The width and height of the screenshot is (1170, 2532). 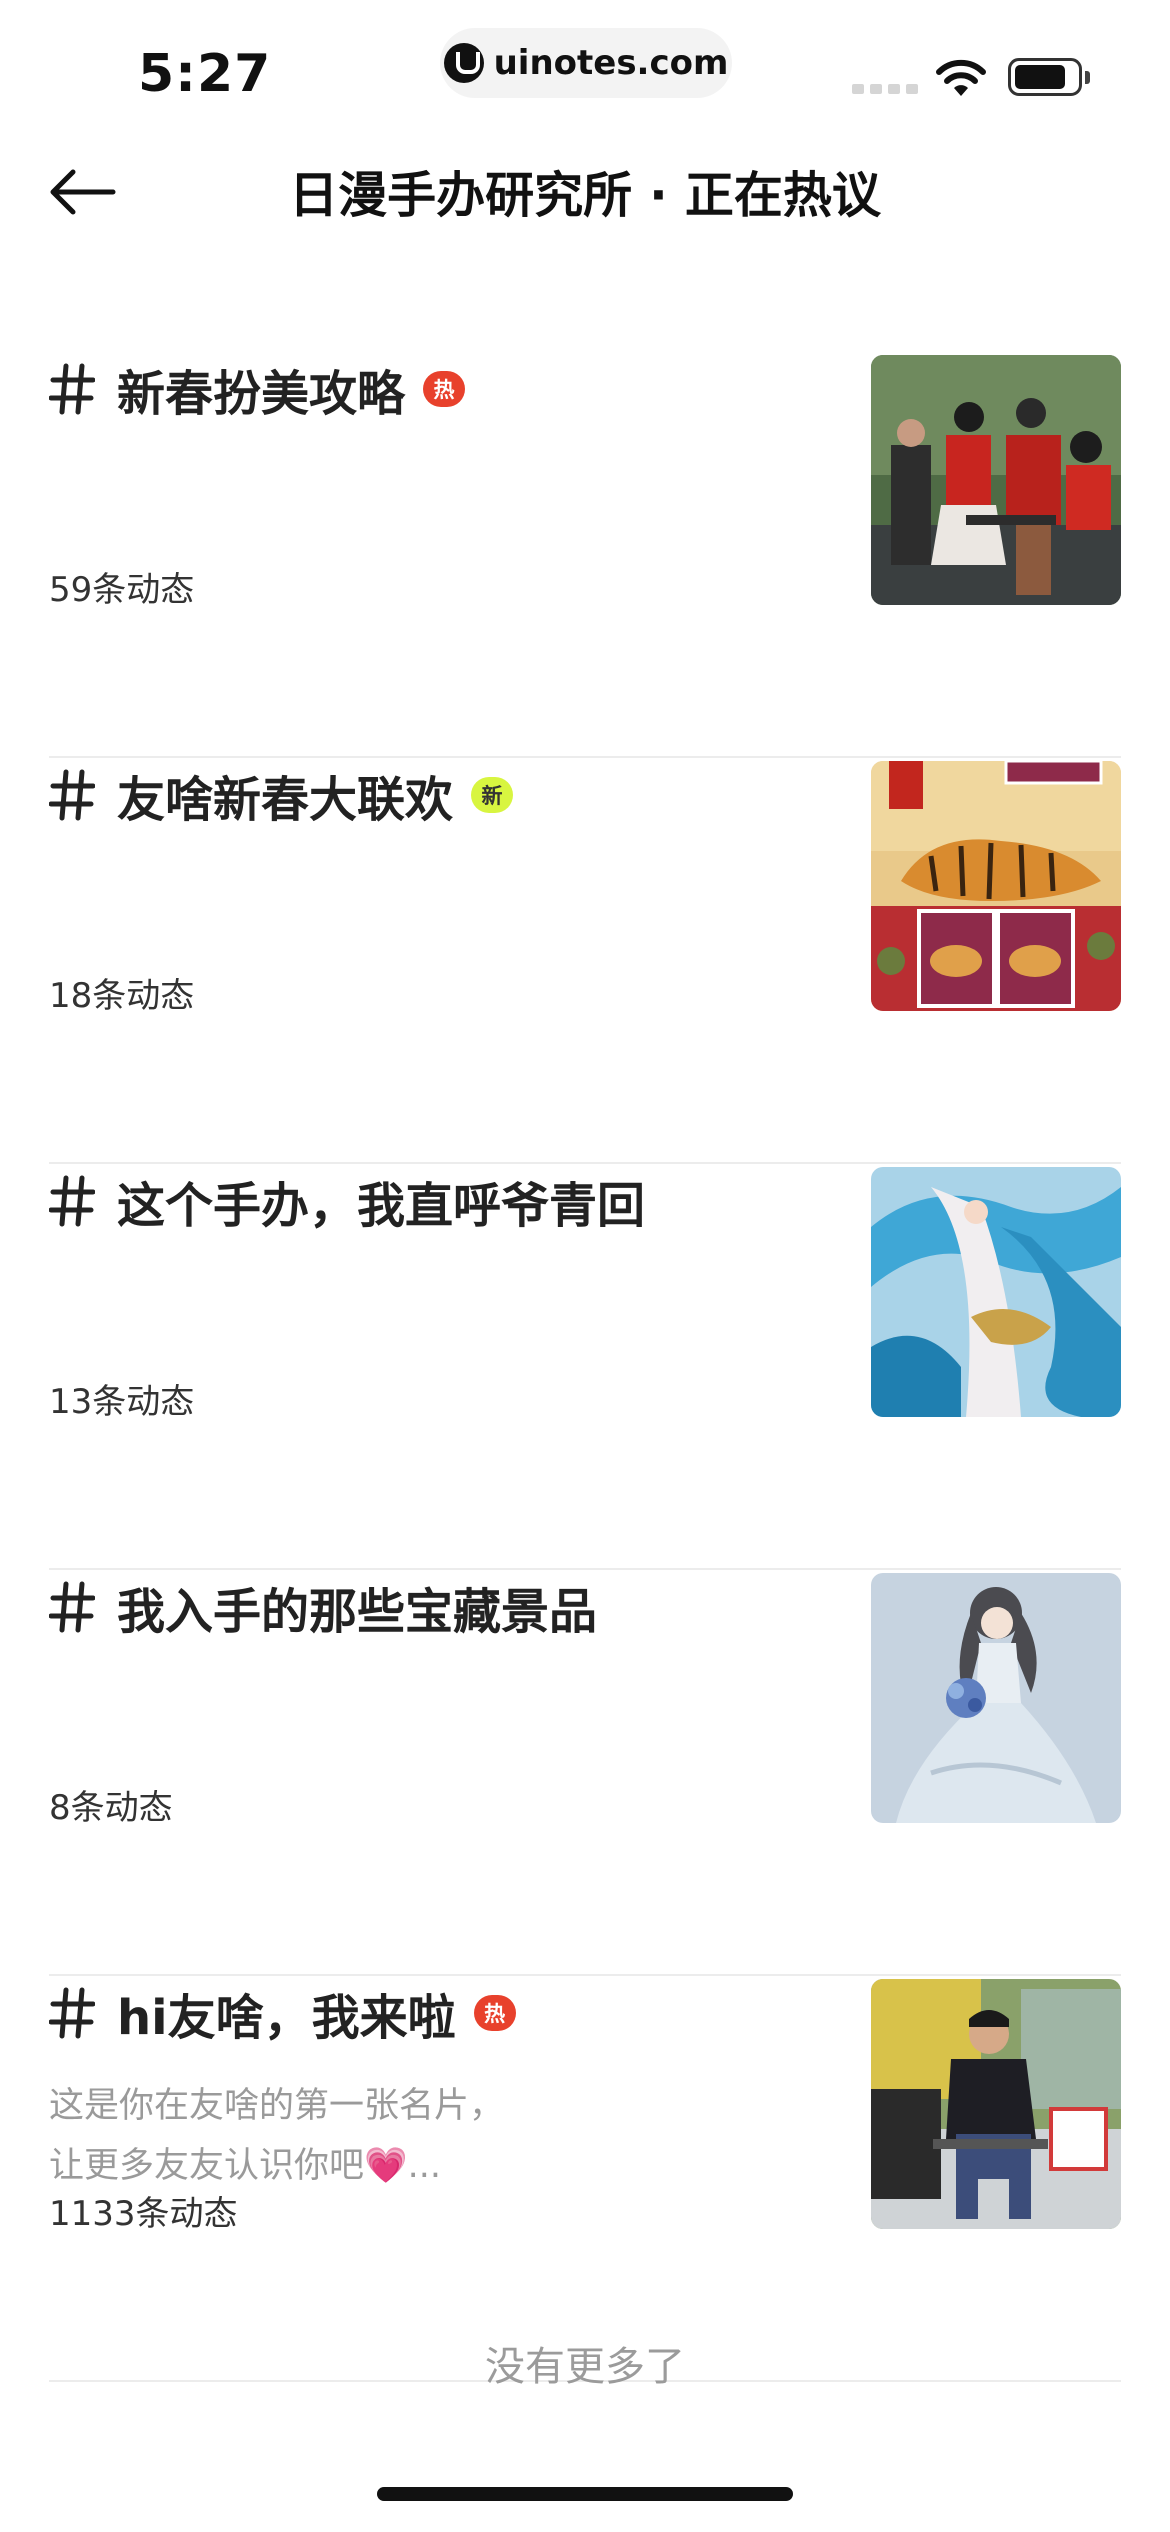 What do you see at coordinates (285, 800) in the screenshot?
I see `topic-title: 友啥新春大联欢` at bounding box center [285, 800].